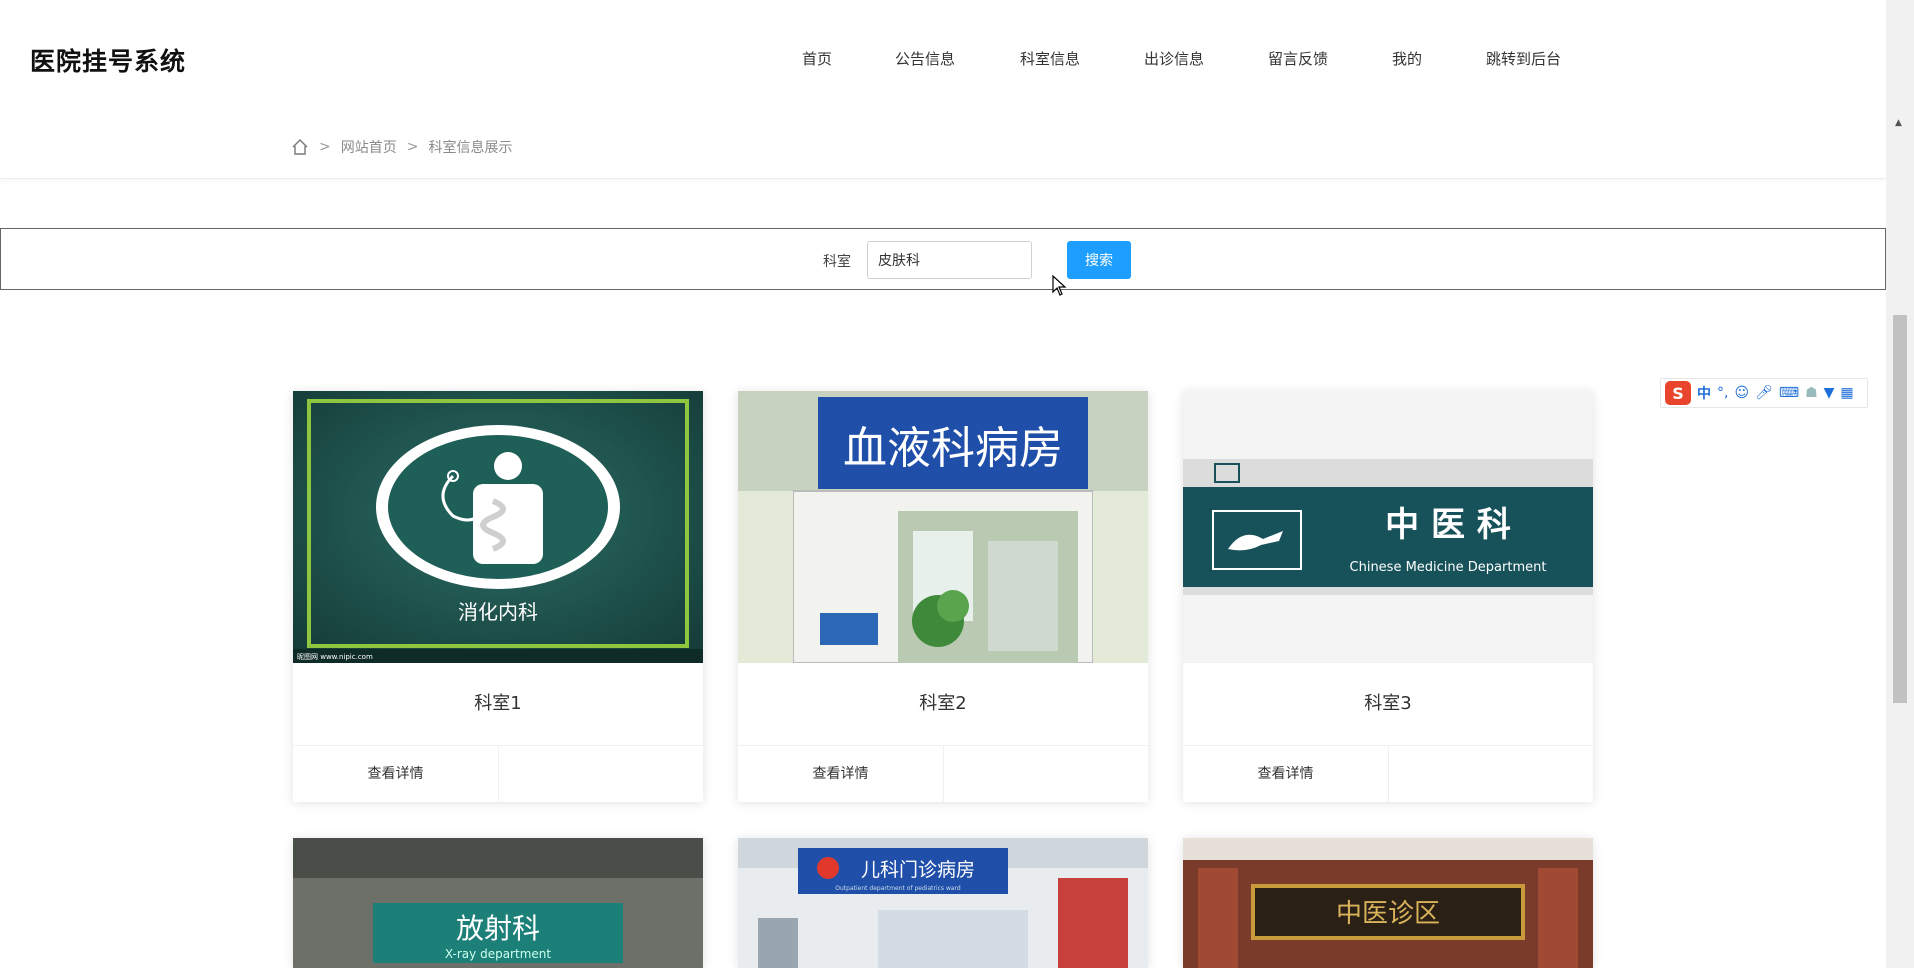 The height and width of the screenshot is (968, 1914). I want to click on image-caption: 血液科病房, so click(953, 448).